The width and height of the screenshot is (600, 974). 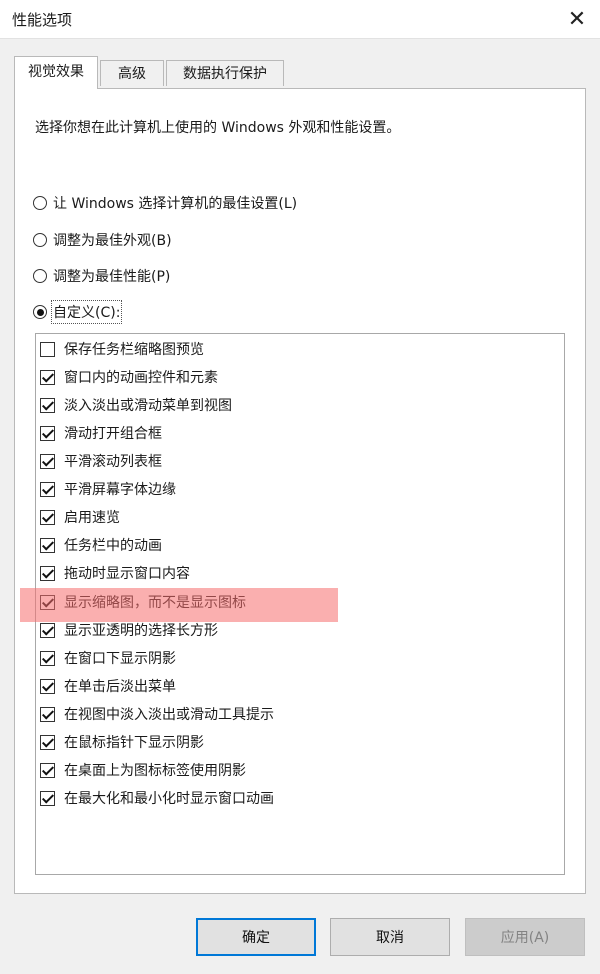 What do you see at coordinates (155, 603) in the screenshot?
I see `option-label: 显示缩略图，而不是显示图标` at bounding box center [155, 603].